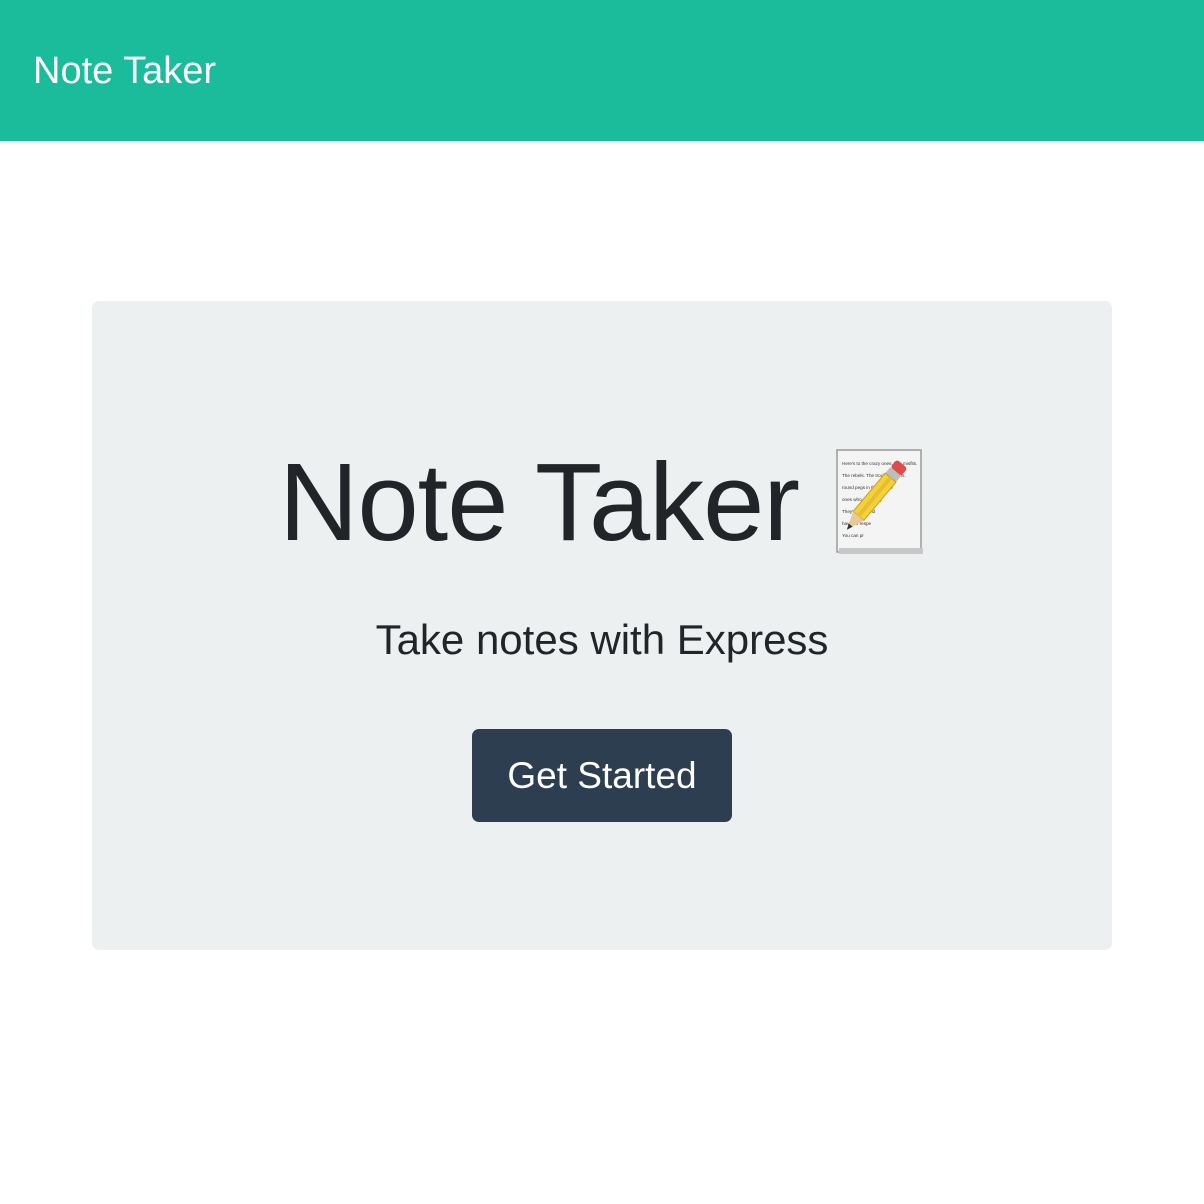 The height and width of the screenshot is (1204, 1204). I want to click on navbar-brand: Note Taker, so click(124, 71).